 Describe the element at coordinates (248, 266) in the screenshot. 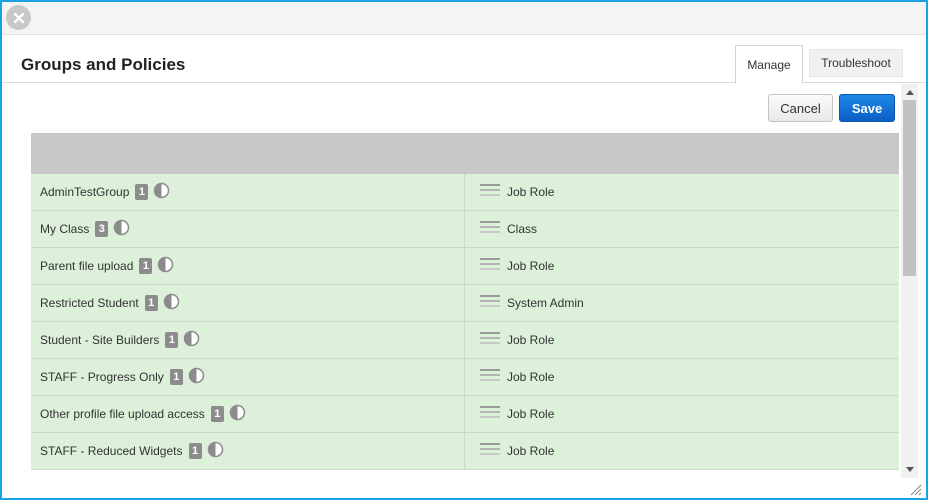

I see `group-cell: Parent file upload 1` at that location.